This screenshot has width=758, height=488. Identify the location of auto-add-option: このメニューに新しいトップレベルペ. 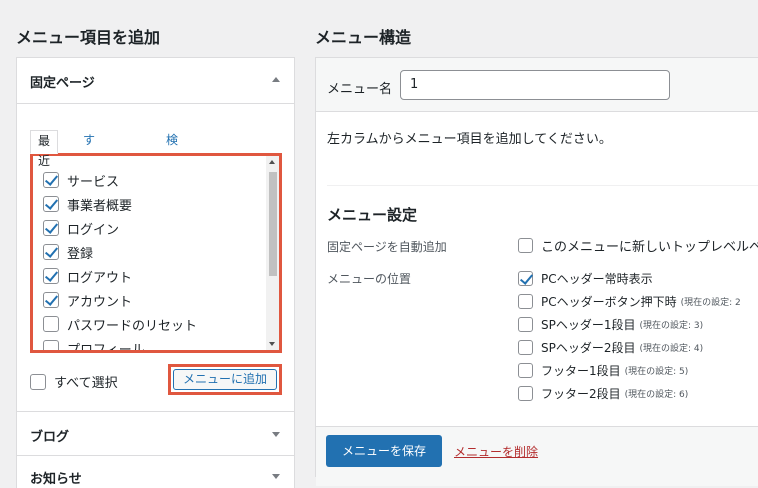
(638, 245).